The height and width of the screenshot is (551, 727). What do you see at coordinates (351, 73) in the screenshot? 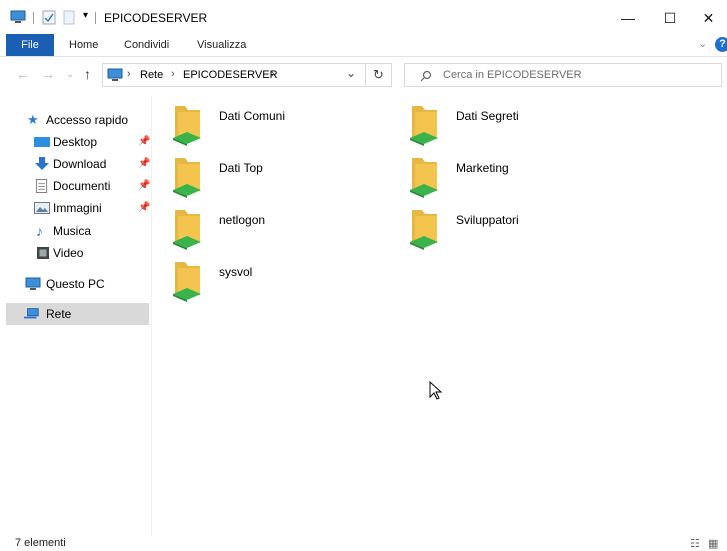
I see `address-dropdown-icon: ⌄` at bounding box center [351, 73].